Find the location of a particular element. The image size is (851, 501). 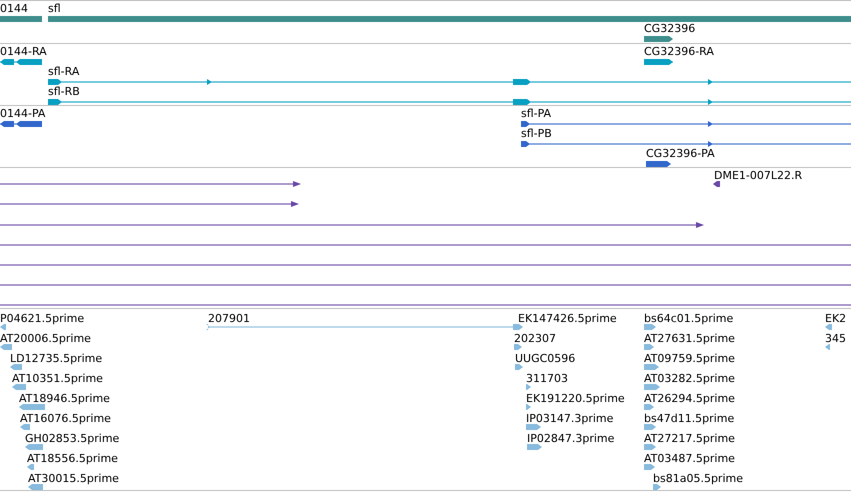

feature-label: sfl is located at coordinates (54, 8).